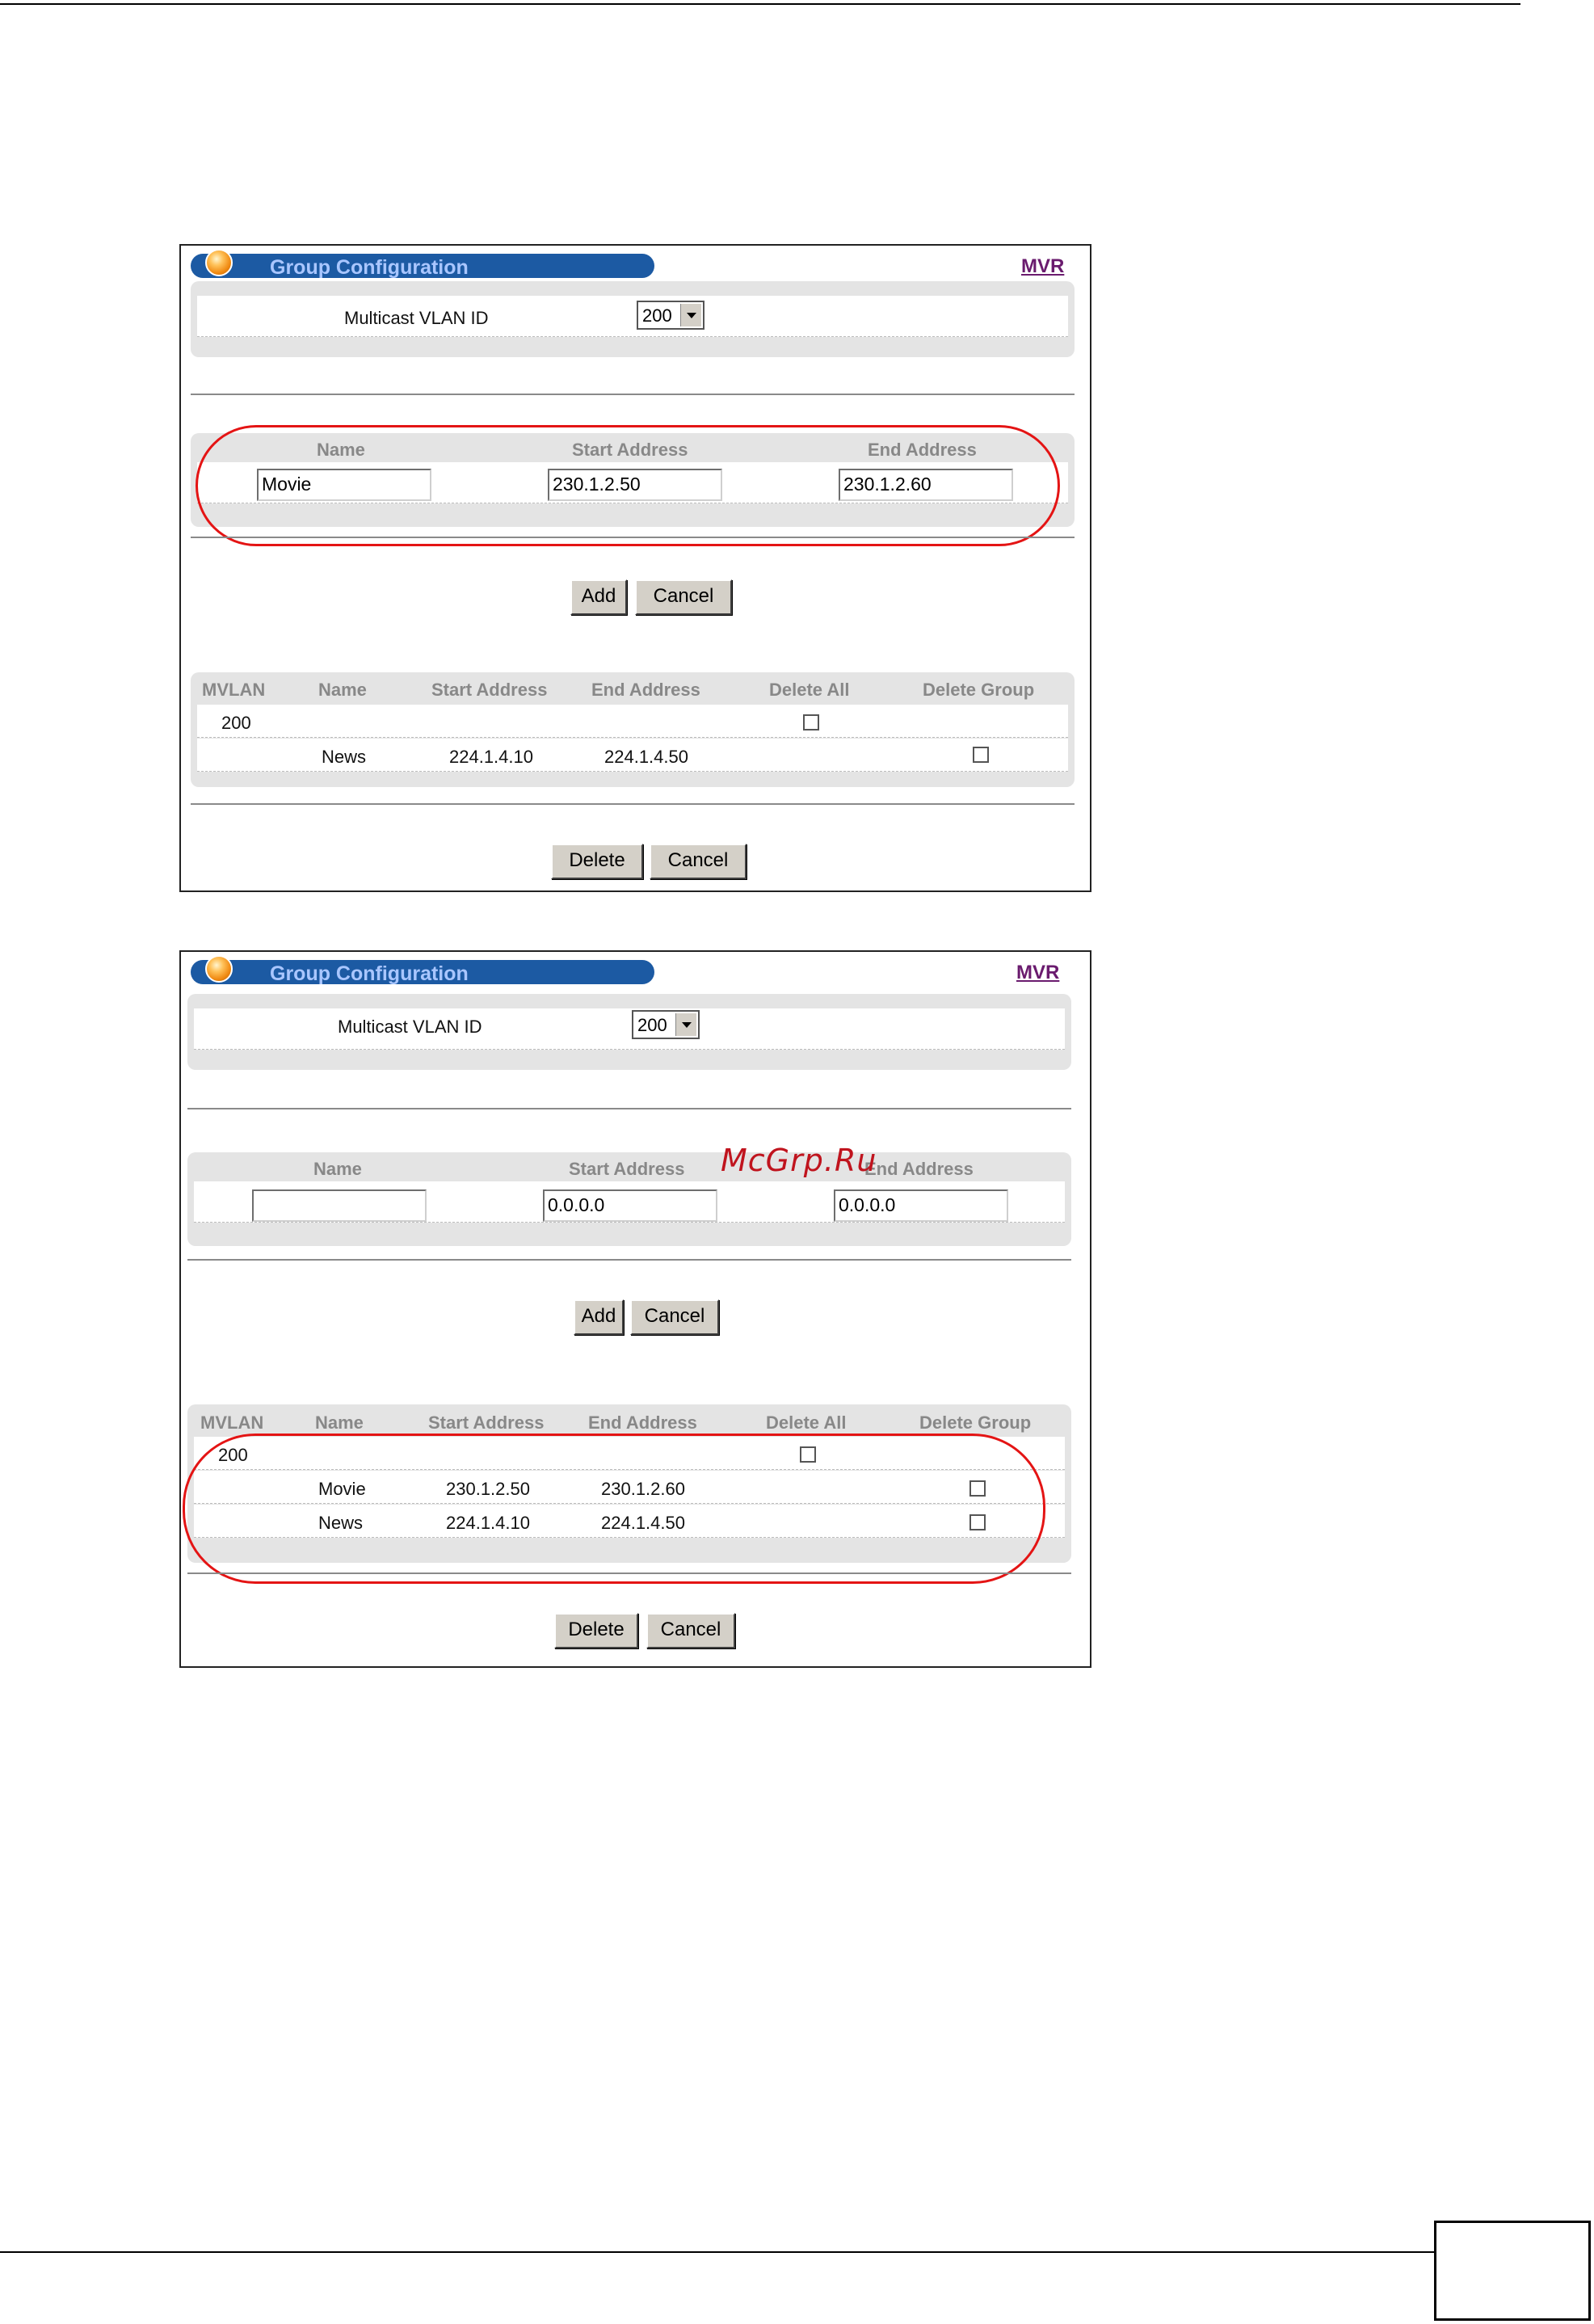 This screenshot has width=1594, height=2324. Describe the element at coordinates (1512, 2271) in the screenshot. I see `page-number-box` at that location.